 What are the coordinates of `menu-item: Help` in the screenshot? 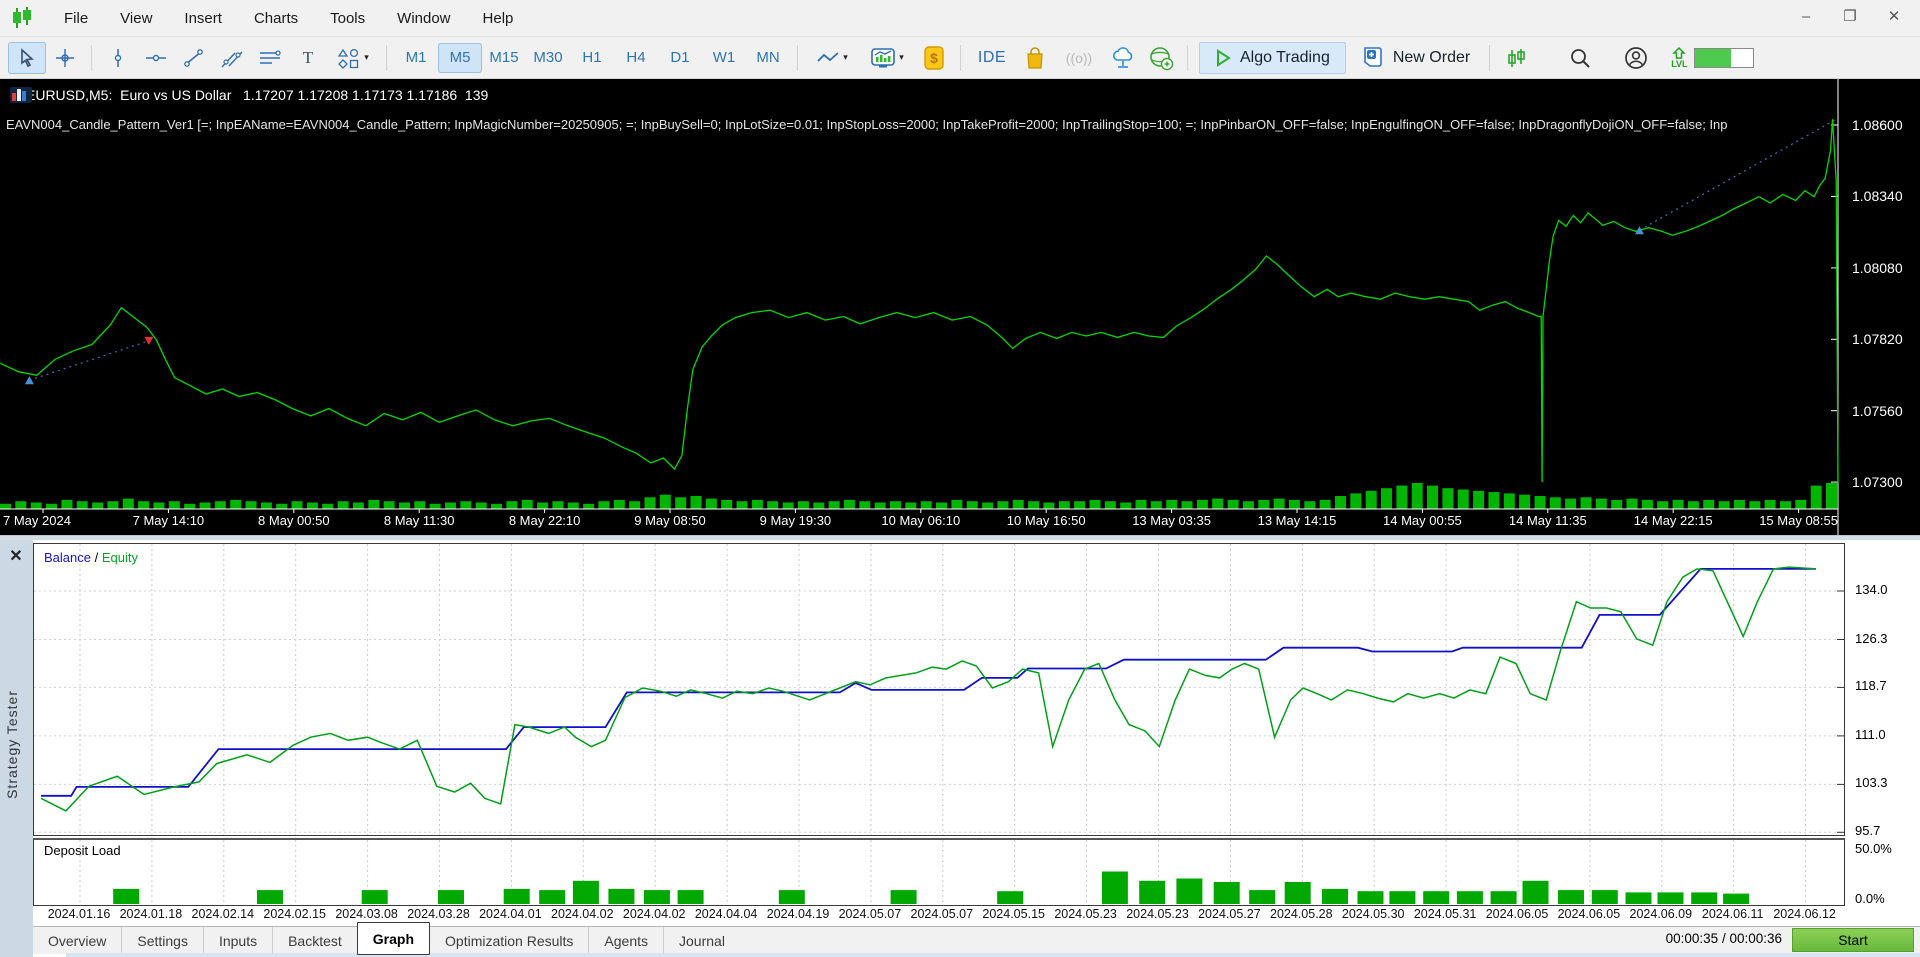 It's located at (498, 18).